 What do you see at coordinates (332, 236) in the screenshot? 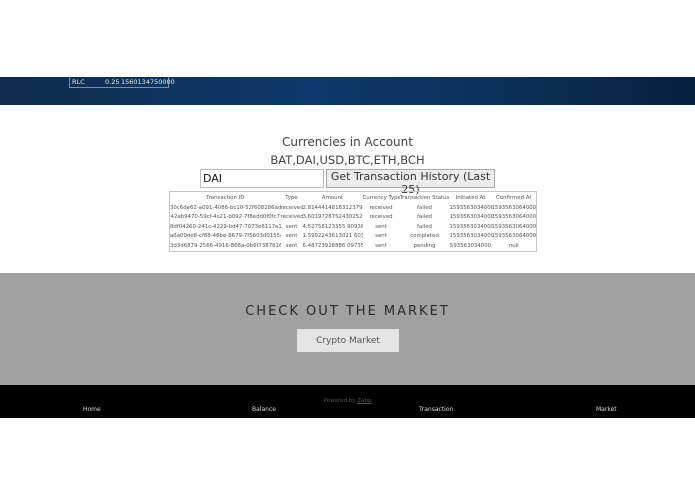
I see `cell-amount: 1.5992243613021 6036` at bounding box center [332, 236].